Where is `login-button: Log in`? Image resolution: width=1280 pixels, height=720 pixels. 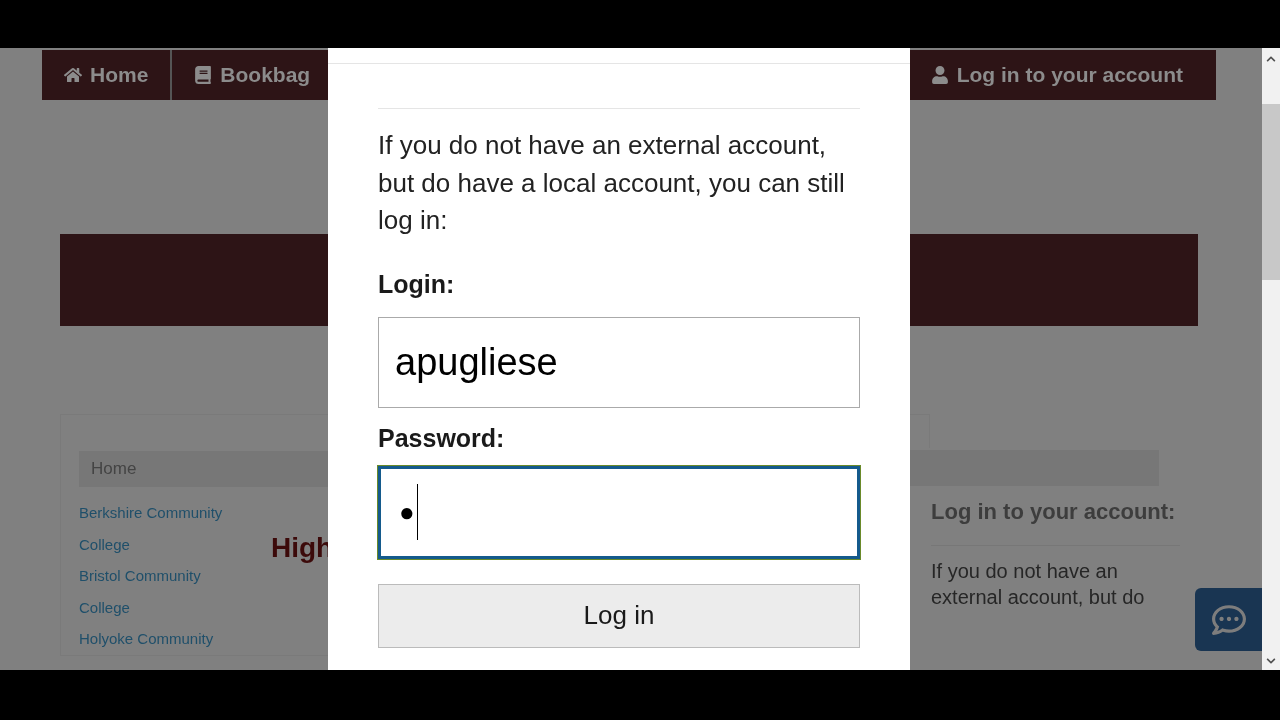 login-button: Log in is located at coordinates (619, 615).